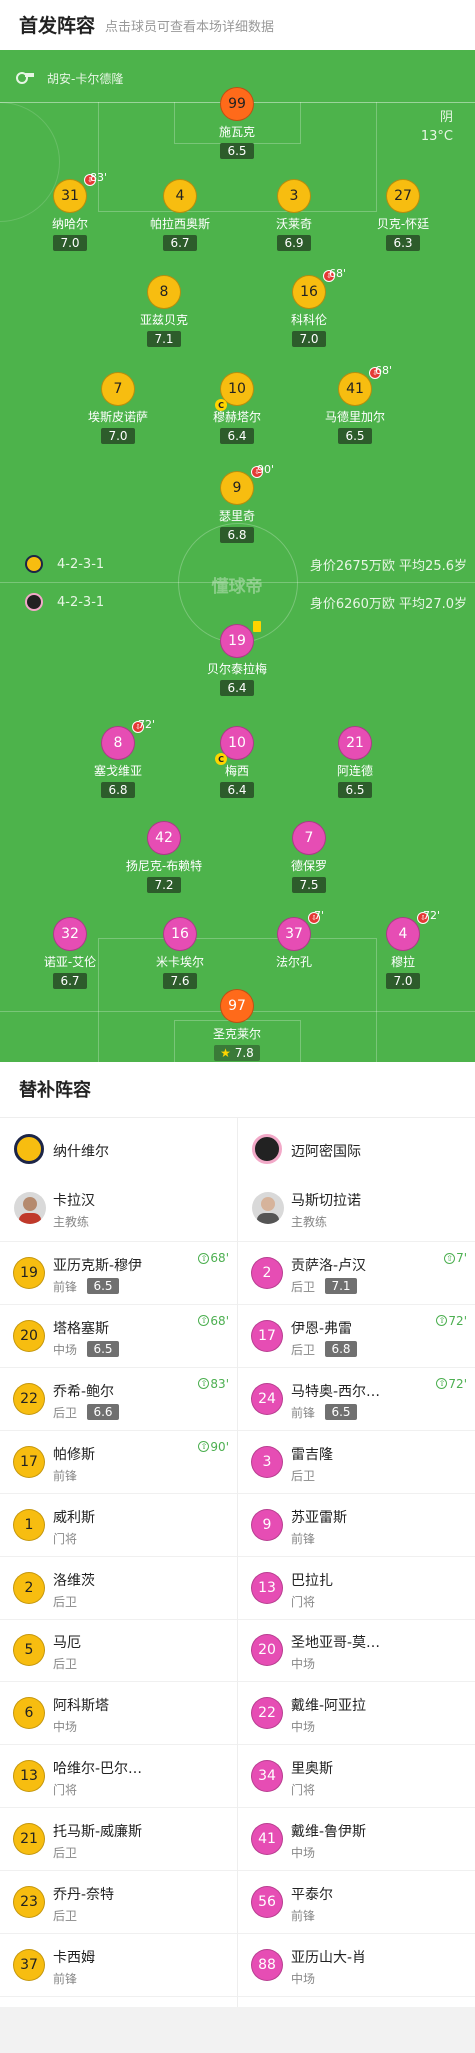  What do you see at coordinates (118, 1274) in the screenshot?
I see `home-sub-player: 19 亚历克斯-穆伊 前锋 6.5 ⇧ 68'` at bounding box center [118, 1274].